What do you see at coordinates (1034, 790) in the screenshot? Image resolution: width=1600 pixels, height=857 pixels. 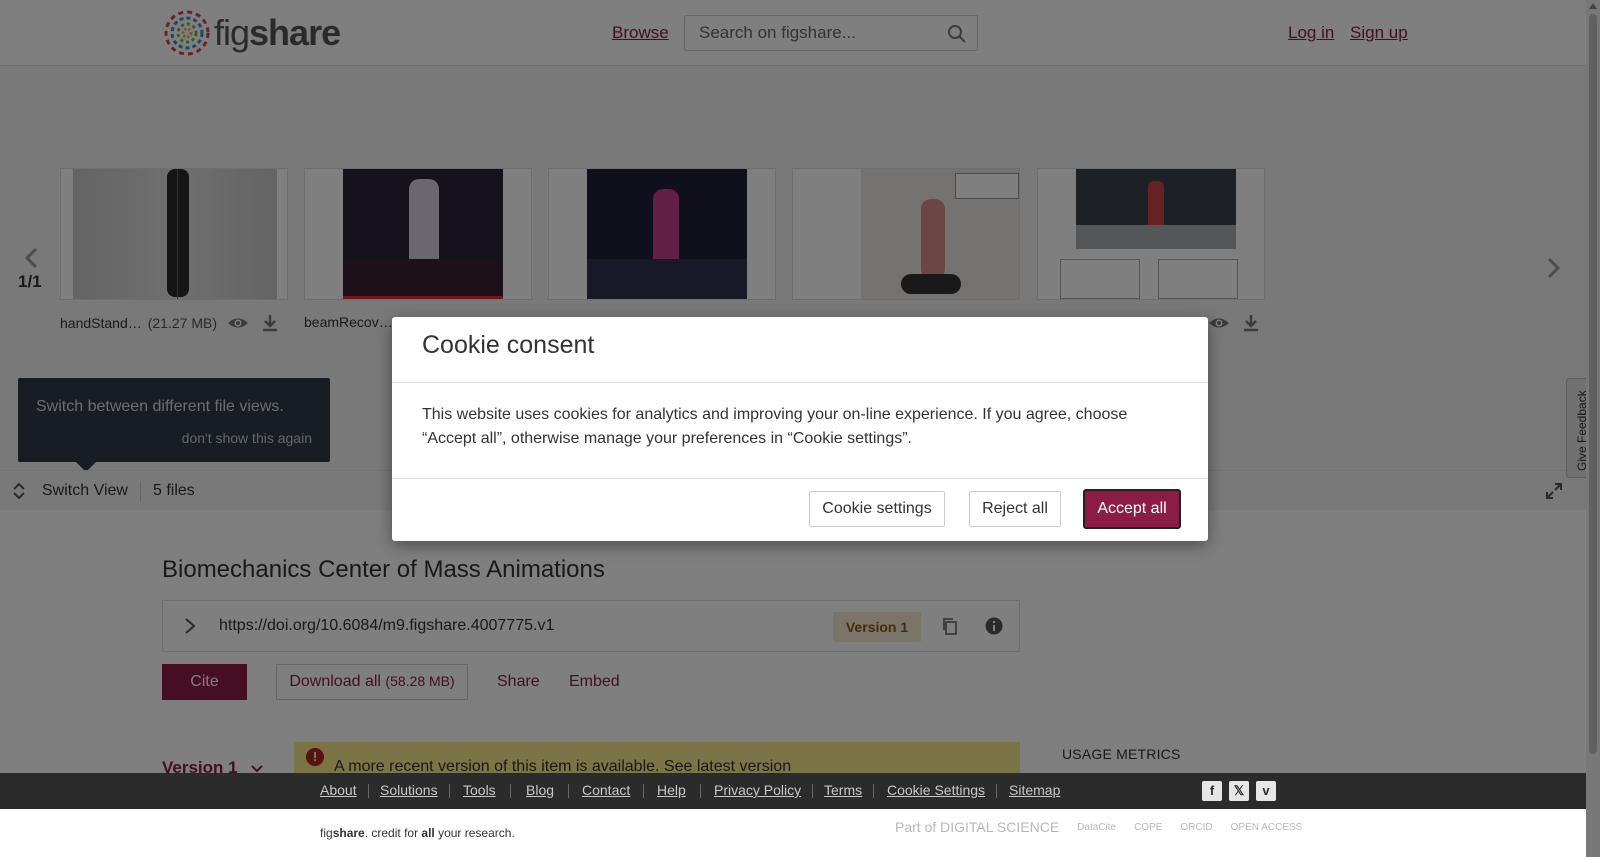 I see `footer-link-sitemap: Sitemap` at bounding box center [1034, 790].